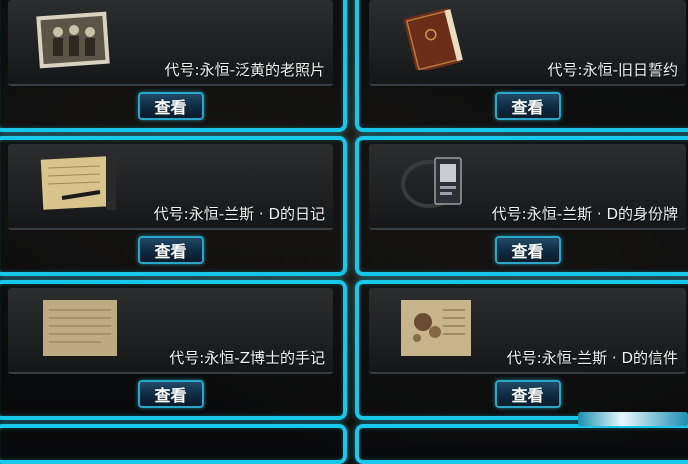  What do you see at coordinates (80, 328) in the screenshot?
I see `note-paper-icon` at bounding box center [80, 328].